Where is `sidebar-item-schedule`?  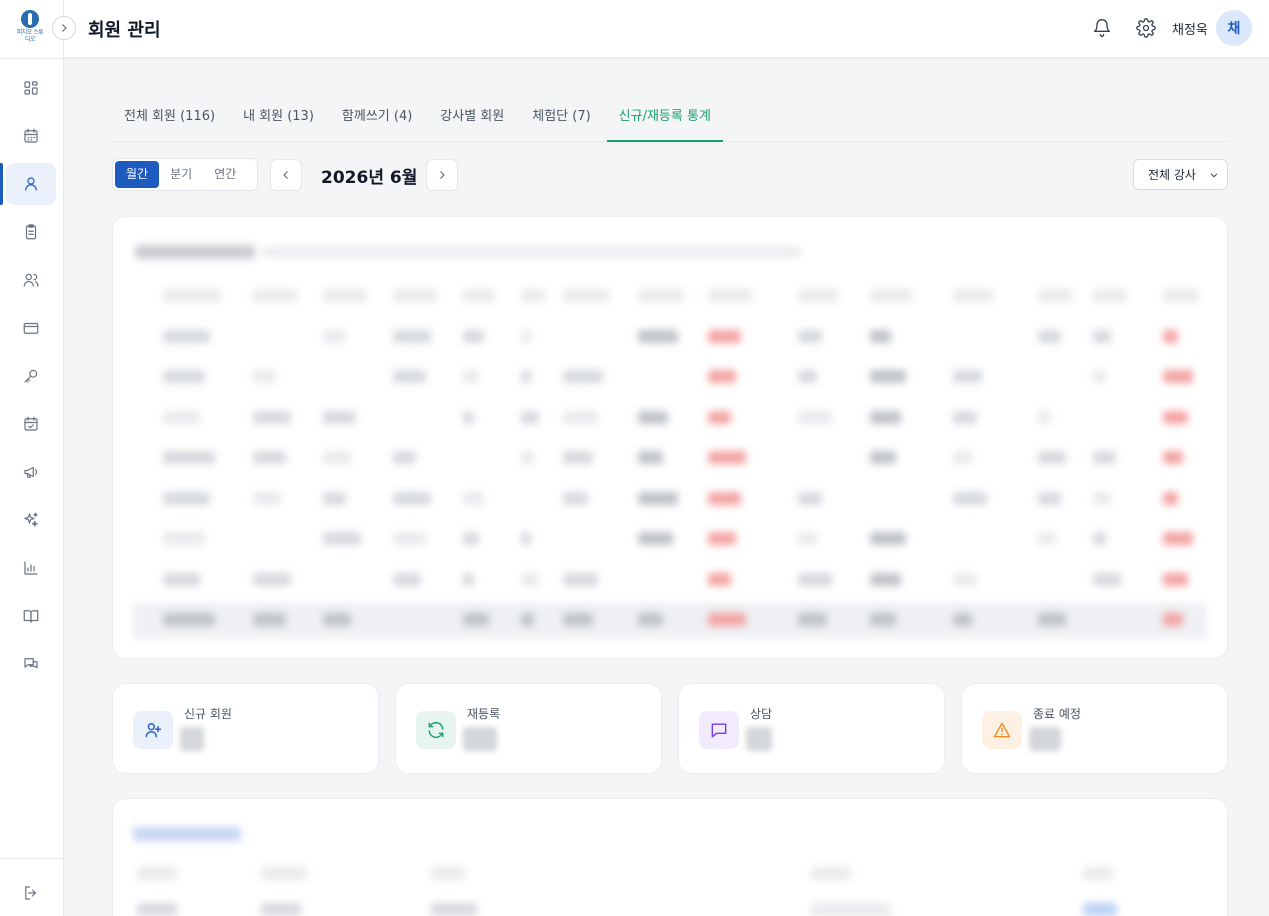 sidebar-item-schedule is located at coordinates (31, 424).